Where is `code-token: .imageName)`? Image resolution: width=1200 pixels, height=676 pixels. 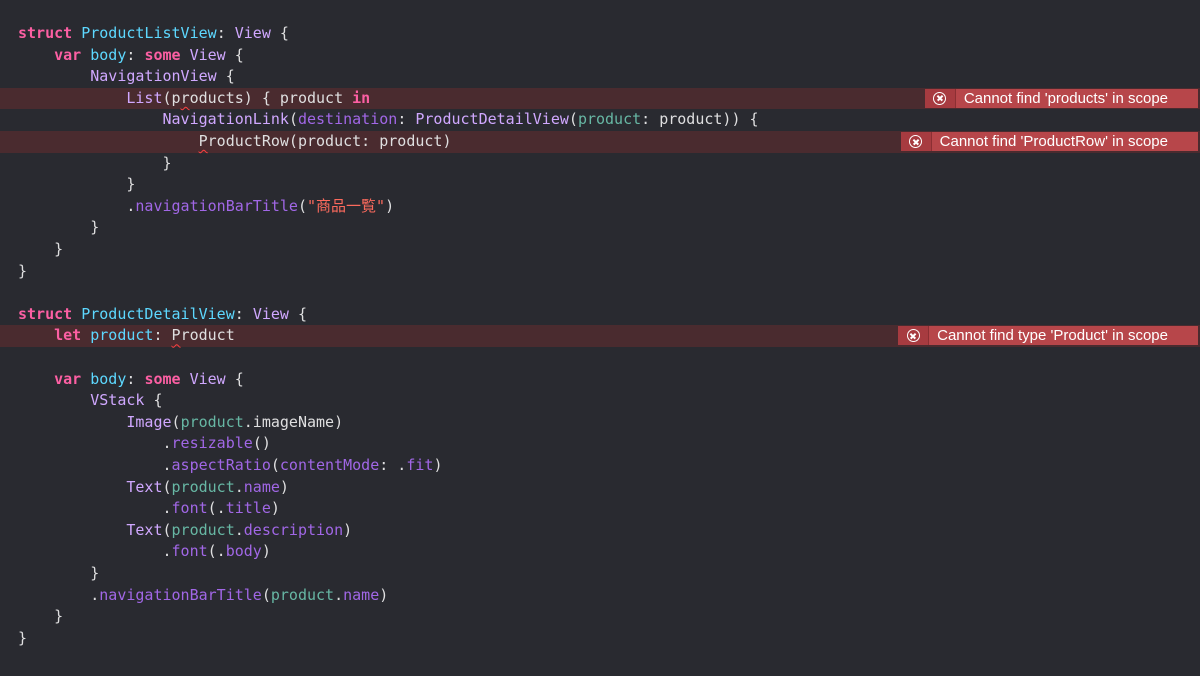 code-token: .imageName) is located at coordinates (293, 421).